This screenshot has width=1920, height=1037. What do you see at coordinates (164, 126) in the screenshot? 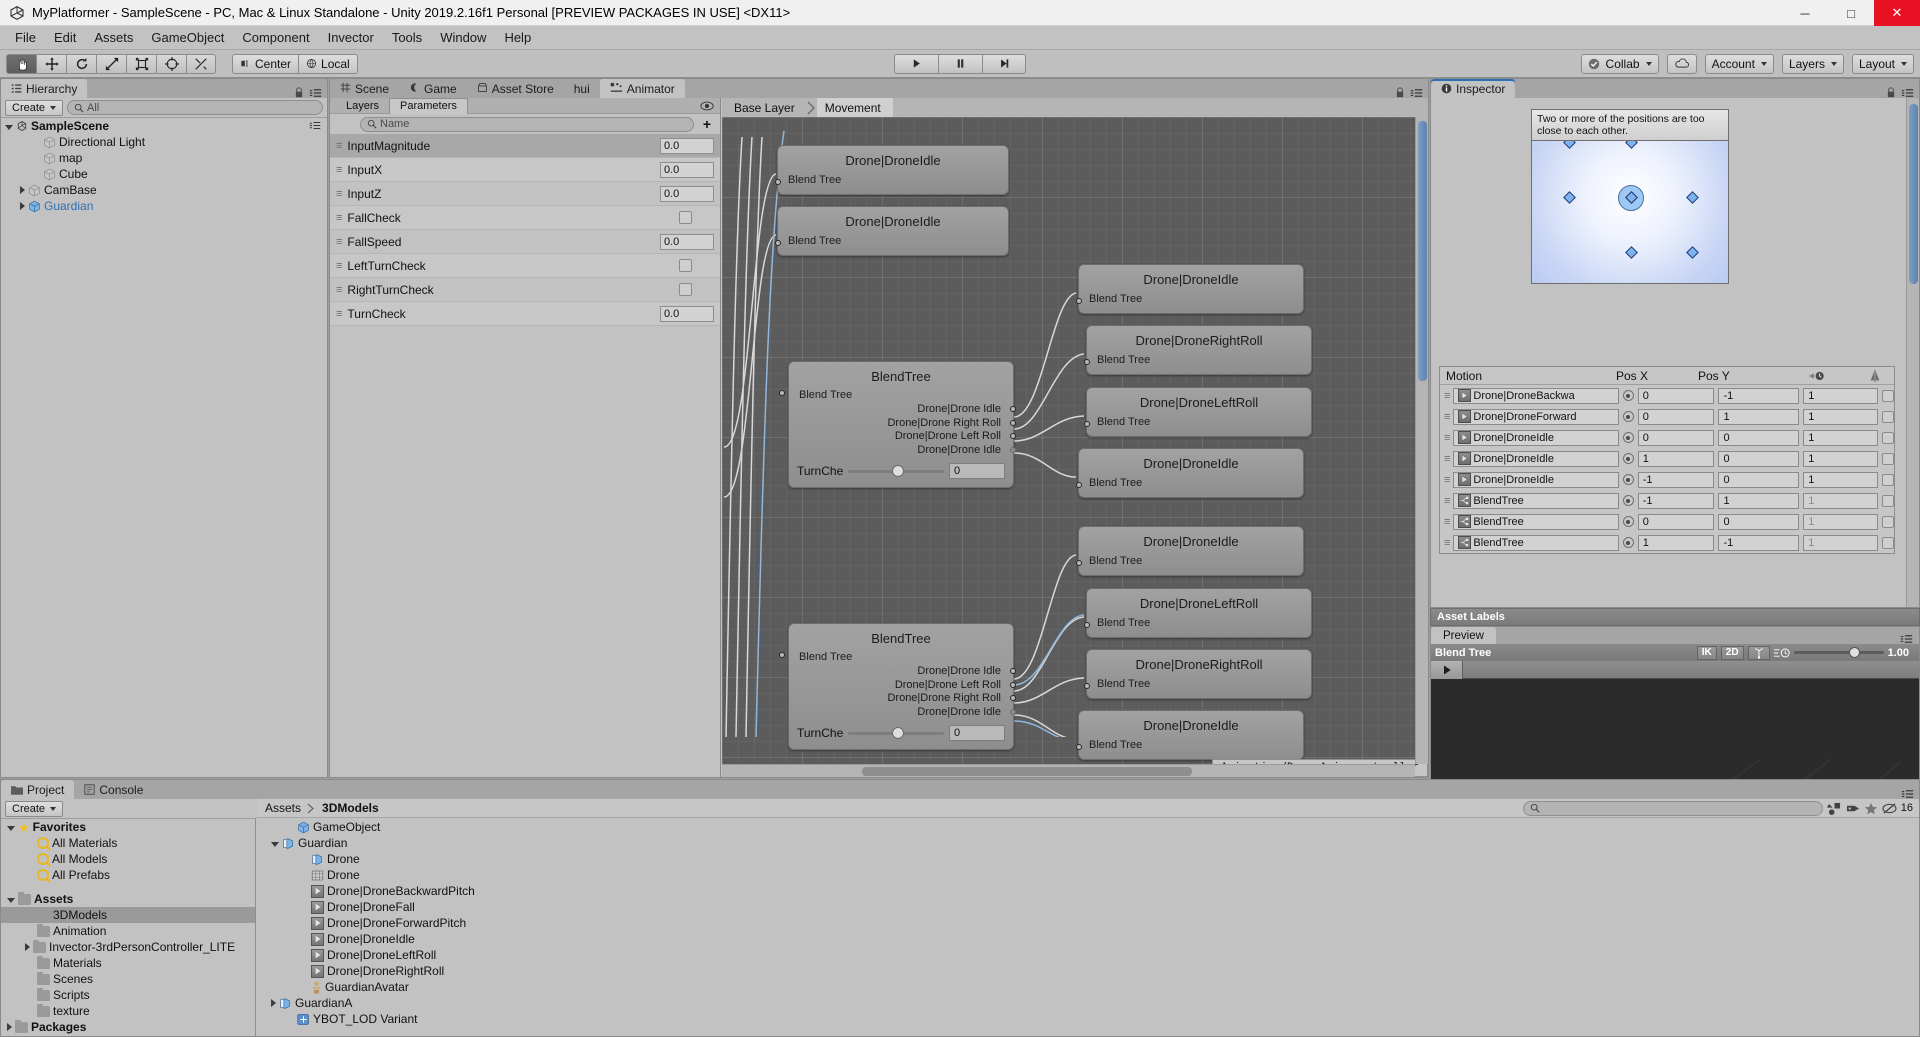
I see `hierarchy-scene-row: SampleScene` at bounding box center [164, 126].